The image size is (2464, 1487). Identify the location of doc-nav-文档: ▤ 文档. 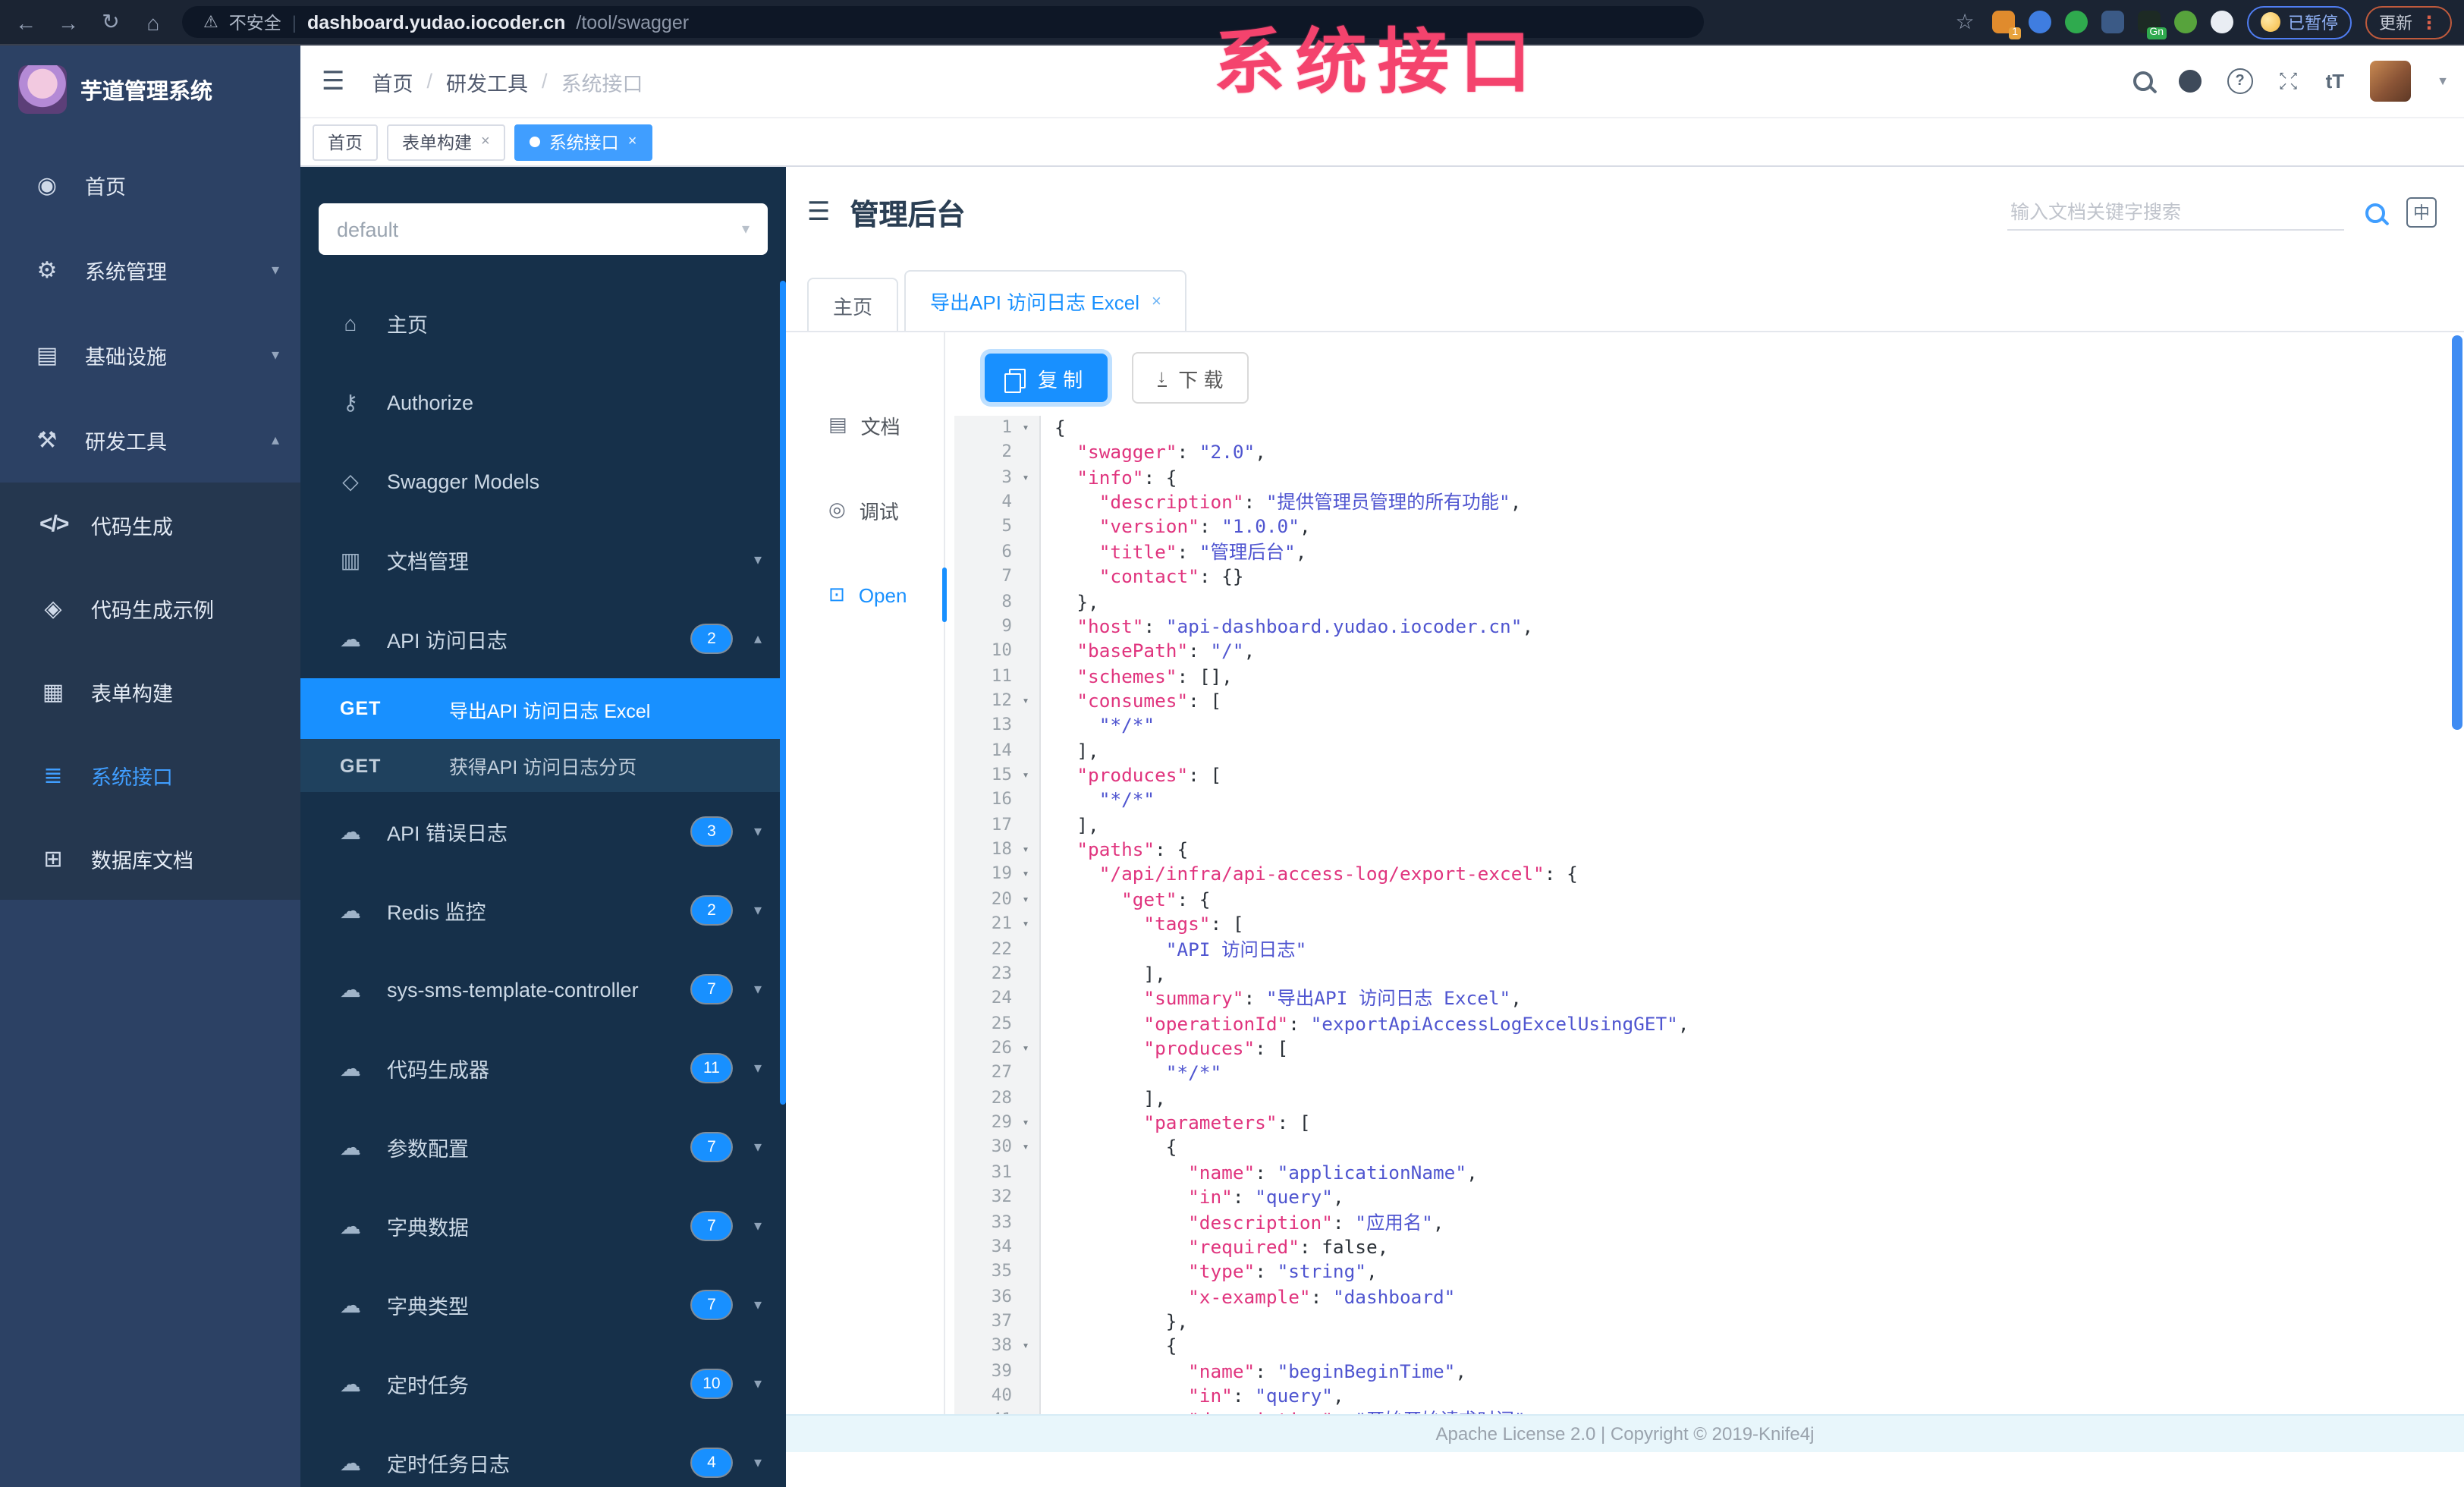
(865, 425).